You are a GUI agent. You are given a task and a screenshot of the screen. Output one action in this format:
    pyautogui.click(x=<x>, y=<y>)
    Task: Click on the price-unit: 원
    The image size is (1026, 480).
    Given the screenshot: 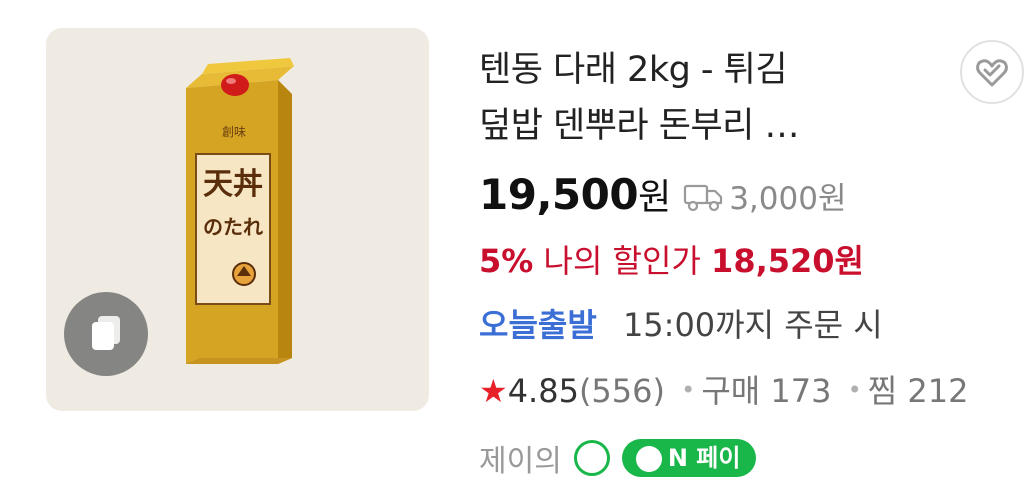 What is the action you would take?
    pyautogui.click(x=655, y=197)
    